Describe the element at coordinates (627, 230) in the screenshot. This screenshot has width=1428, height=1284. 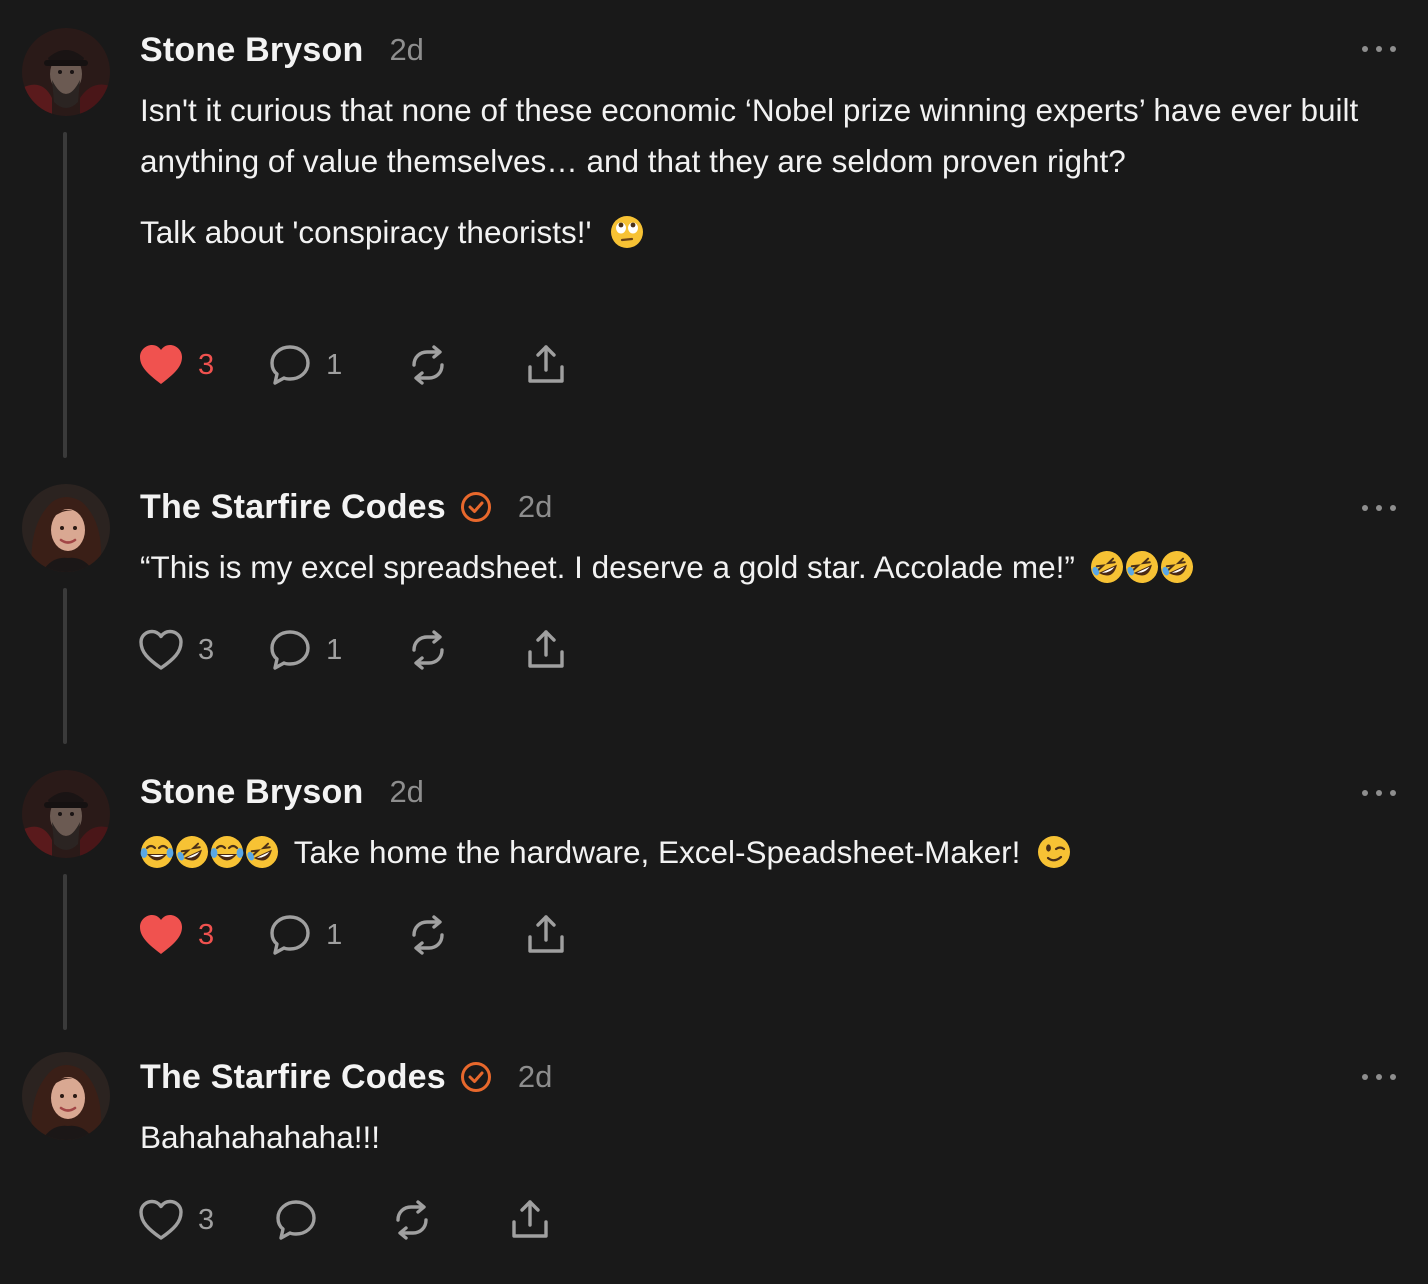
I see `face-with-rolling-eyes-icon` at that location.